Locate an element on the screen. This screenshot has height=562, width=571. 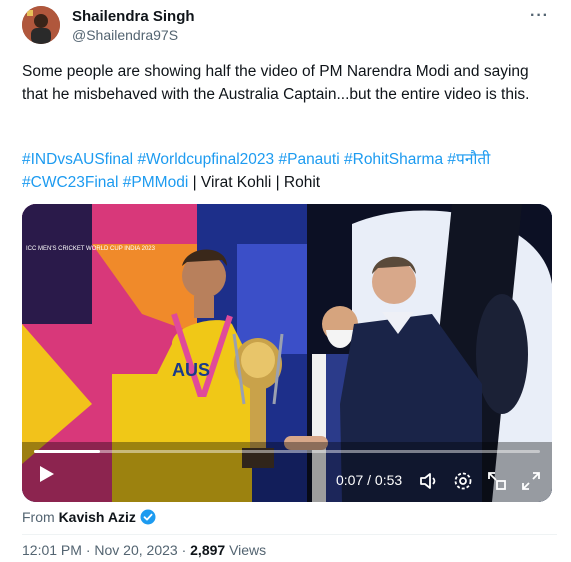
event-logo-text: ICC MEN'S CRICKET WORLD CUP INDIA 2023 is located at coordinates (91, 249).